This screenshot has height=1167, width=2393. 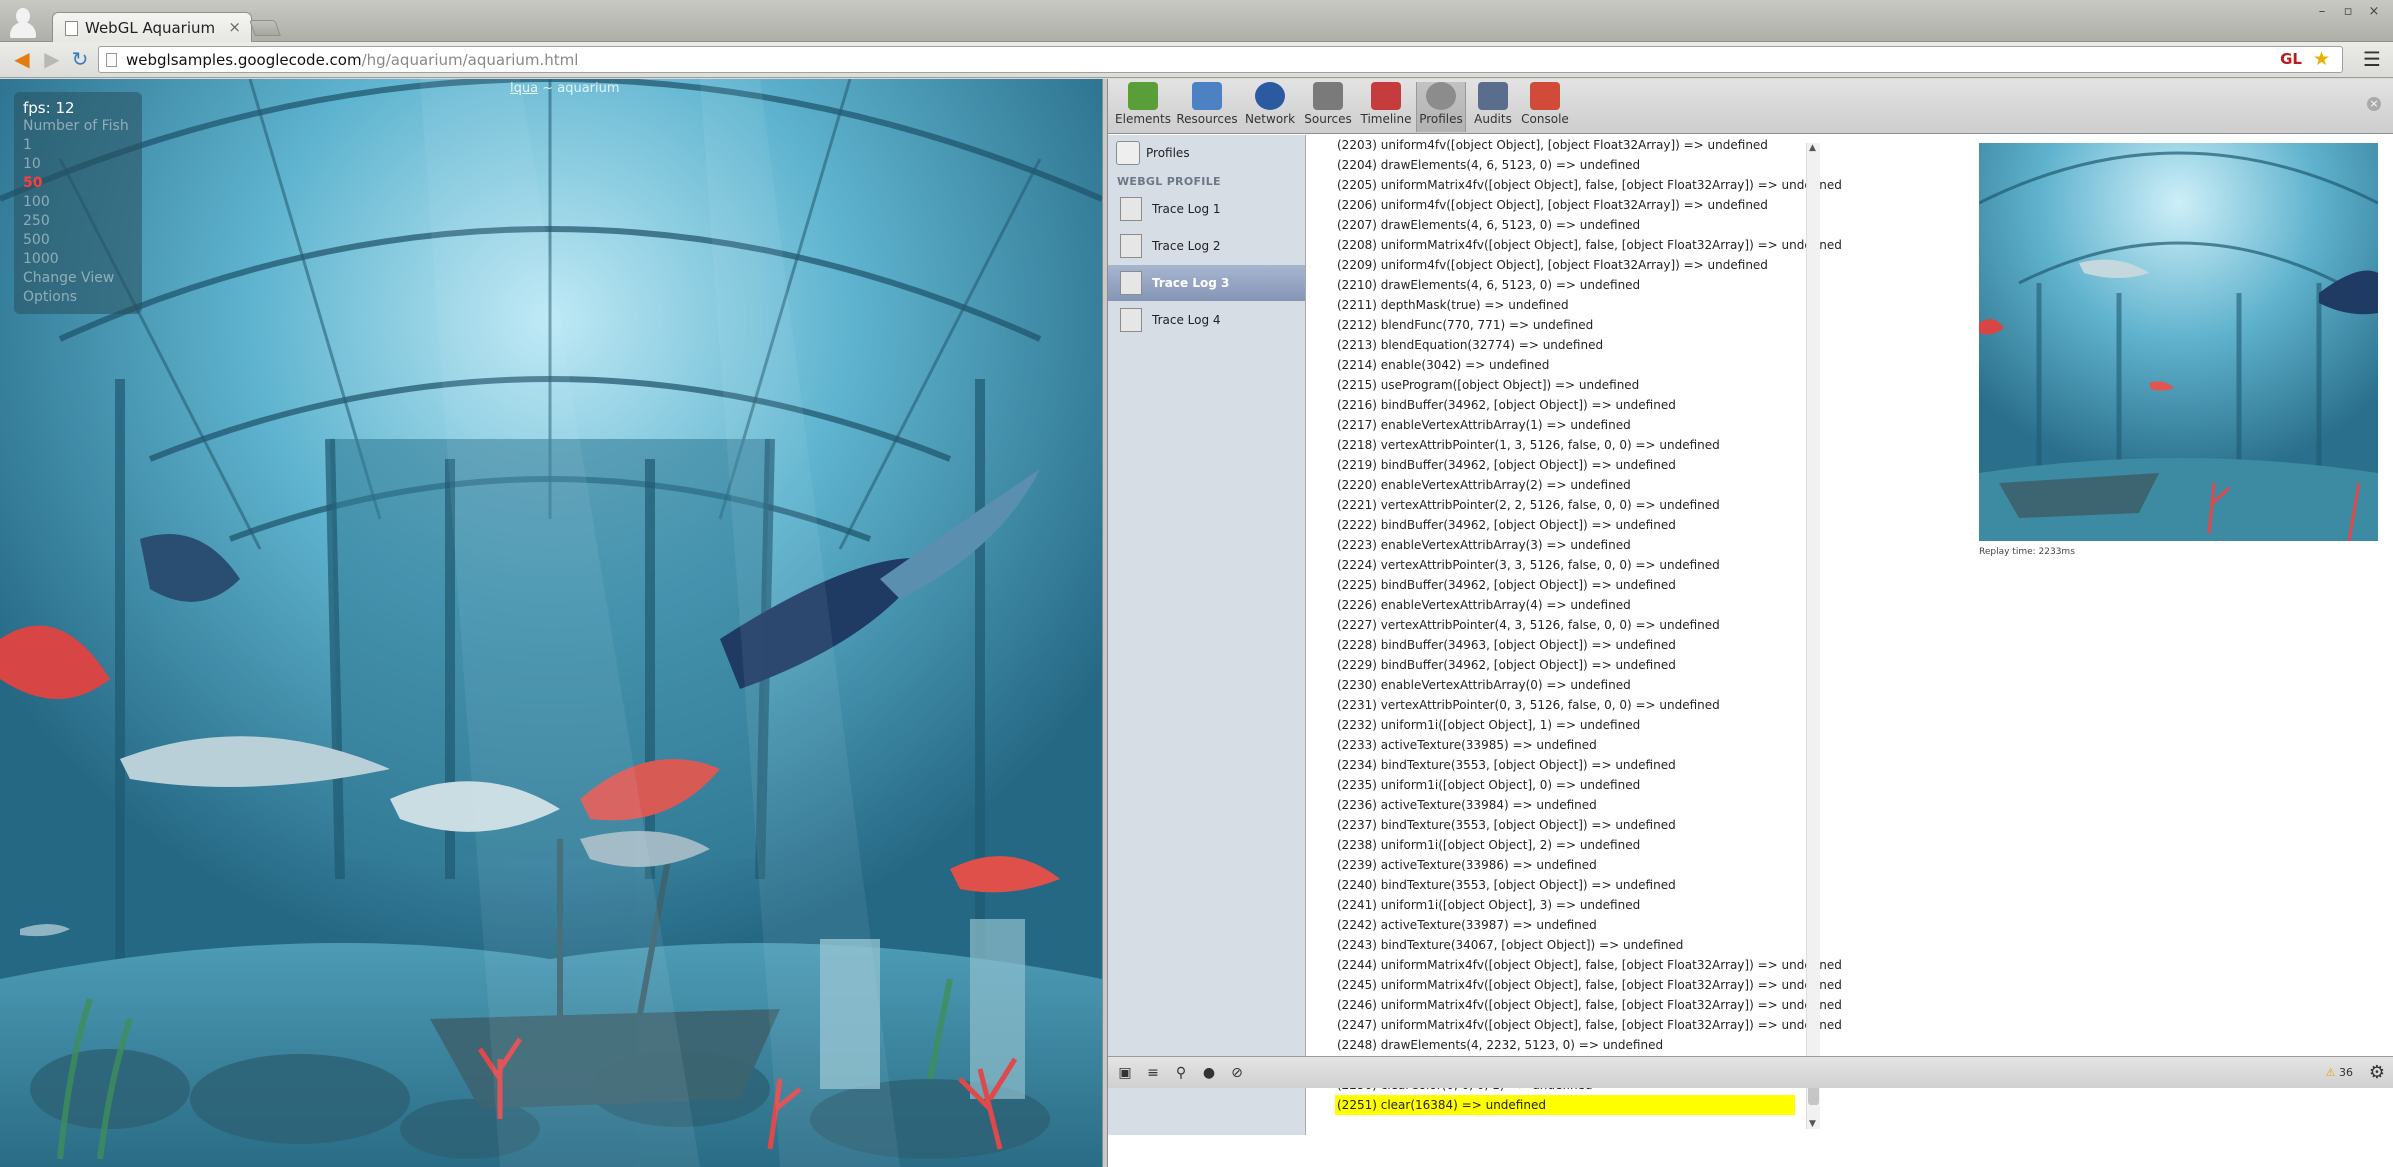 I want to click on webgl-extension-icon: GL, so click(x=2291, y=59).